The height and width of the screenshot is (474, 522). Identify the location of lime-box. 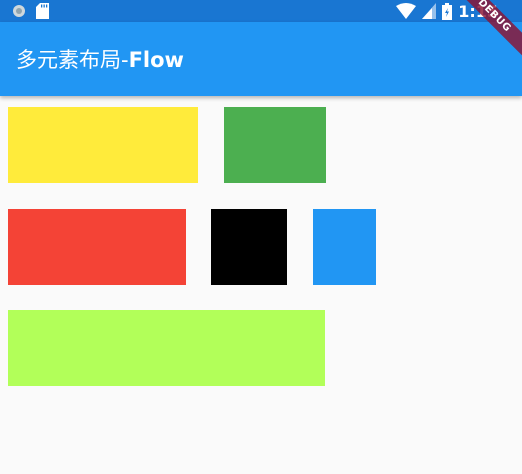
(166, 348).